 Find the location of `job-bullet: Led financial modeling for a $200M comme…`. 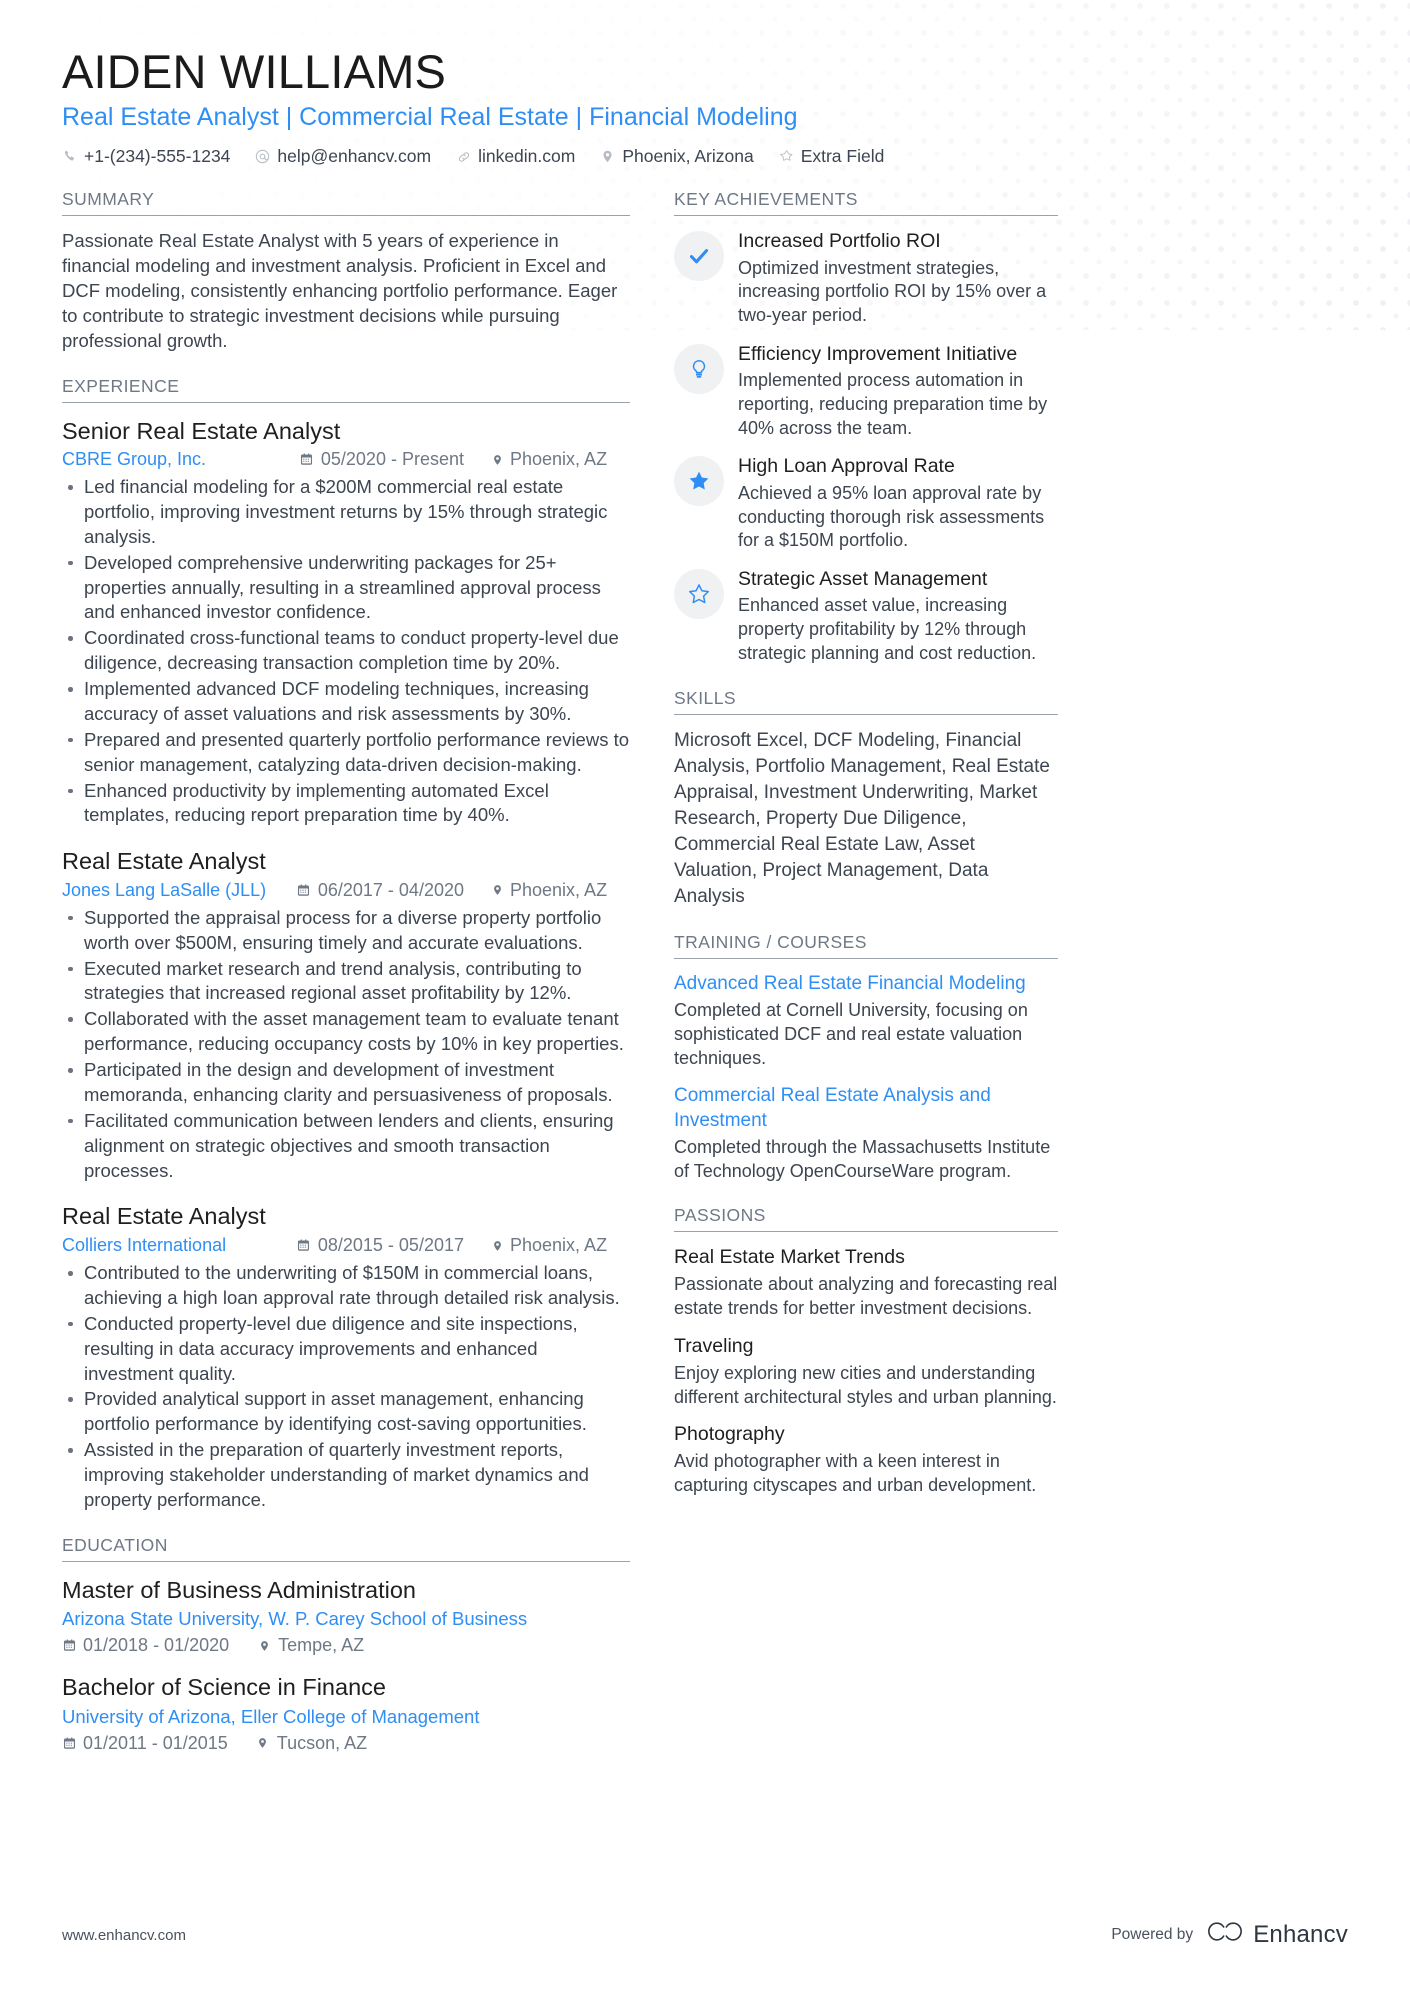

job-bullet: Led financial modeling for a $200M comme… is located at coordinates (346, 512).